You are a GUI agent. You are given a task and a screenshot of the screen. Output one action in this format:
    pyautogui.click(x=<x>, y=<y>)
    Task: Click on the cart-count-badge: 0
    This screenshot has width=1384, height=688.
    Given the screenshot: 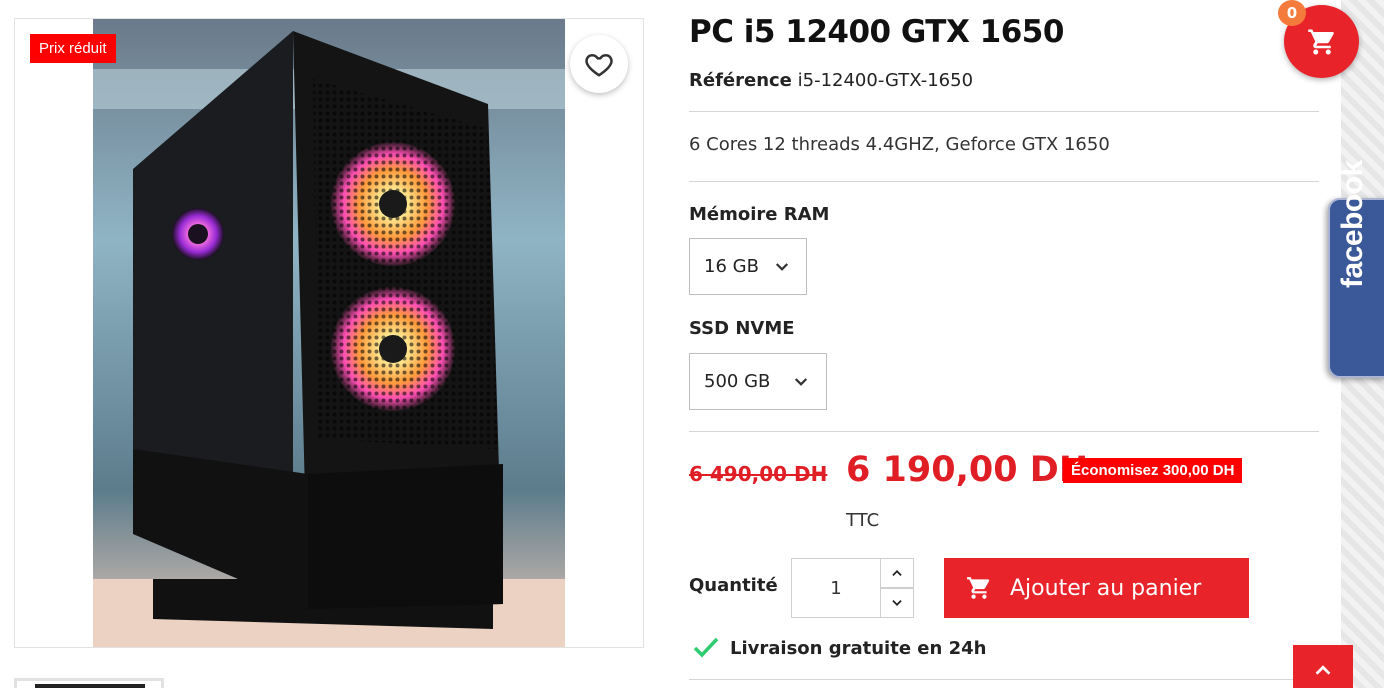 What is the action you would take?
    pyautogui.click(x=1292, y=13)
    